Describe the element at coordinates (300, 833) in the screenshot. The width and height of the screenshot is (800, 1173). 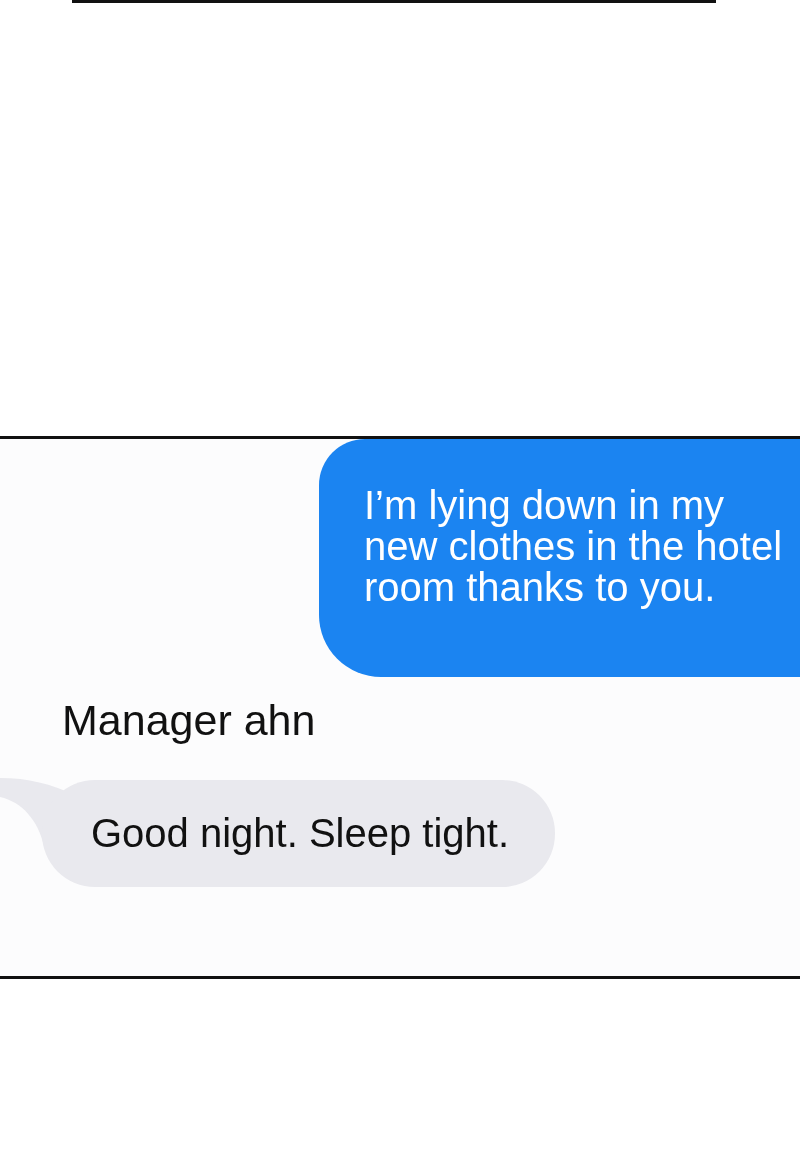
I see `message-text: Good night. Sleep tight.` at that location.